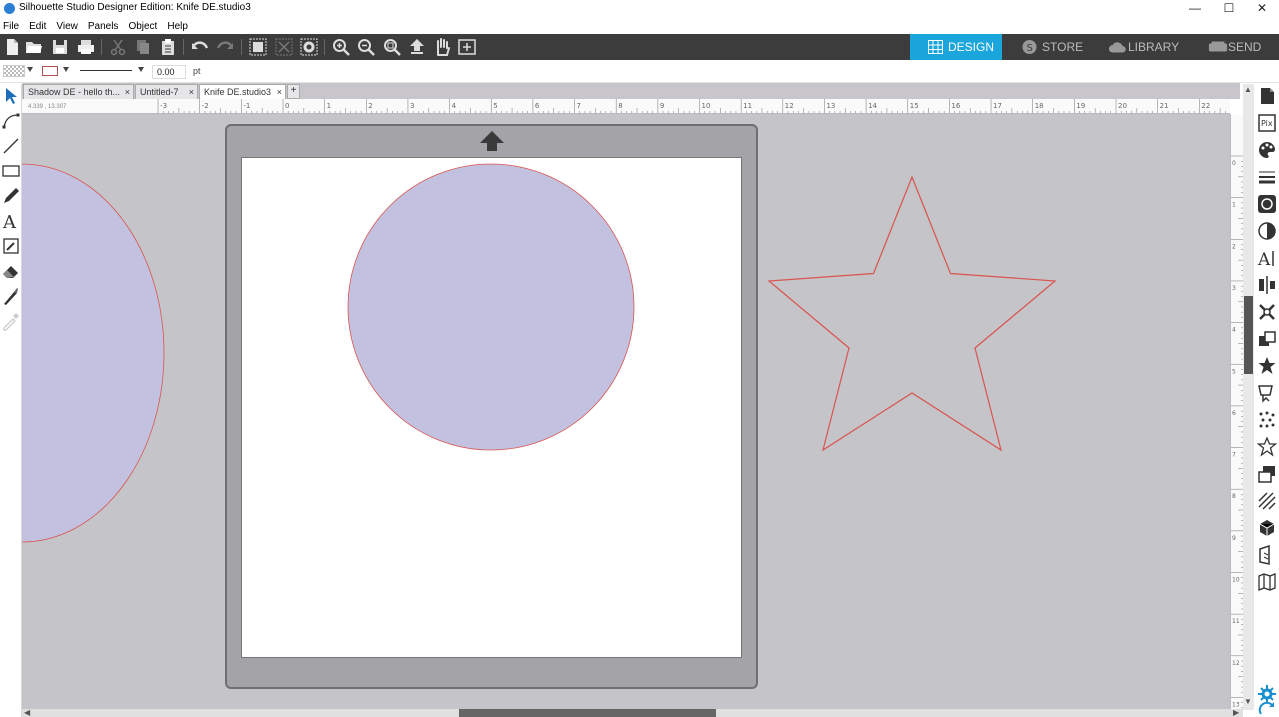  I want to click on add-tab-button: +, so click(293, 91).